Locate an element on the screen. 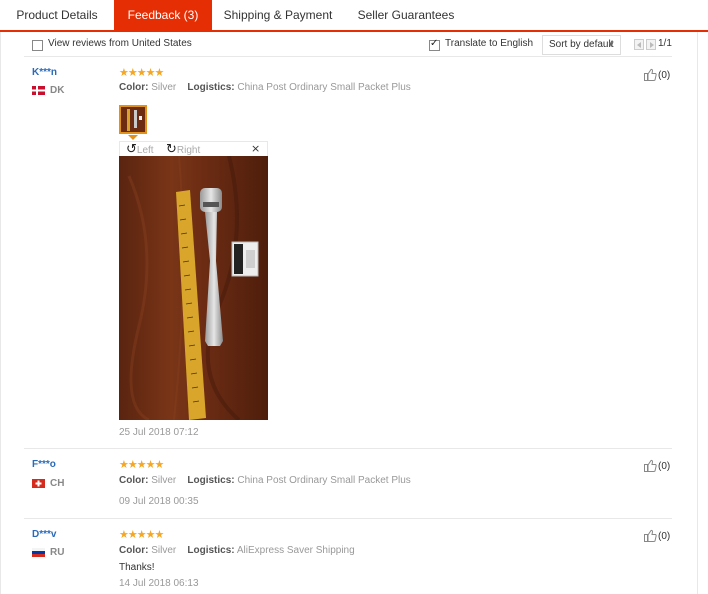  flag-switzerland-icon is located at coordinates (38, 483).